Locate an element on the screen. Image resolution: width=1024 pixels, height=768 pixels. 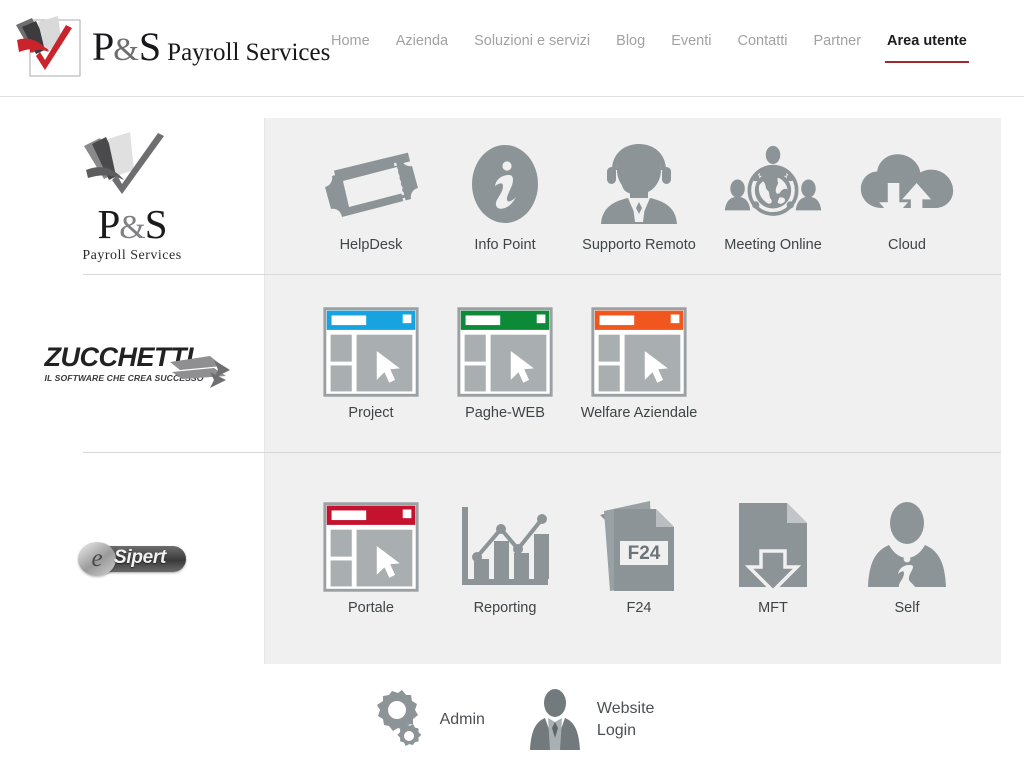
service-tile-helpdesk: HelpDesk is located at coordinates (371, 196).